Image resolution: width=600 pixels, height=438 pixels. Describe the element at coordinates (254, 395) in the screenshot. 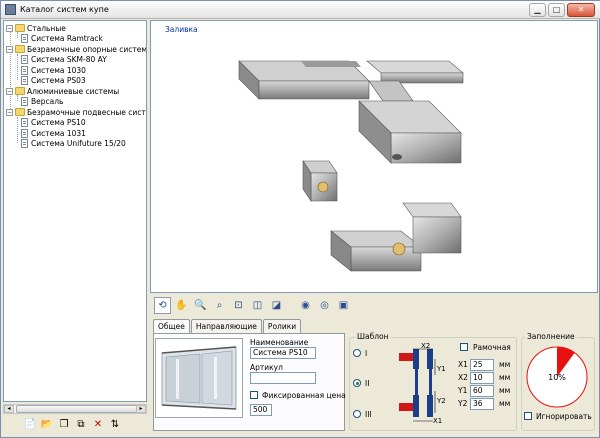

I see `fixed-price-checkbox` at that location.